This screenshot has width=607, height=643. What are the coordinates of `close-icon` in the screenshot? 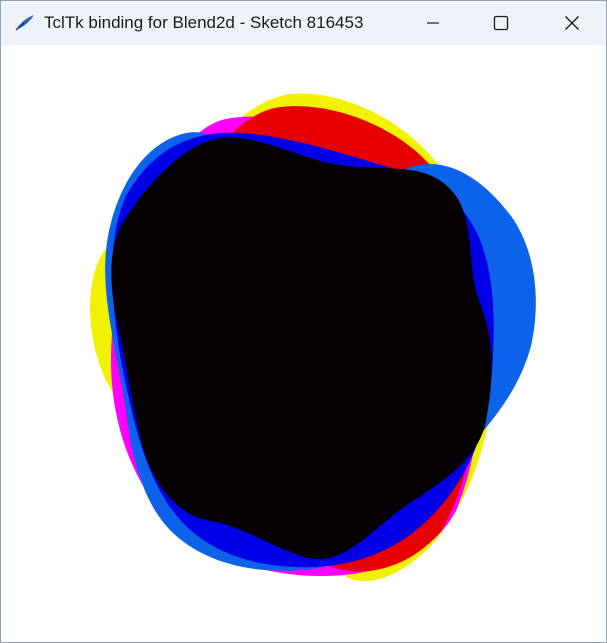 It's located at (572, 23).